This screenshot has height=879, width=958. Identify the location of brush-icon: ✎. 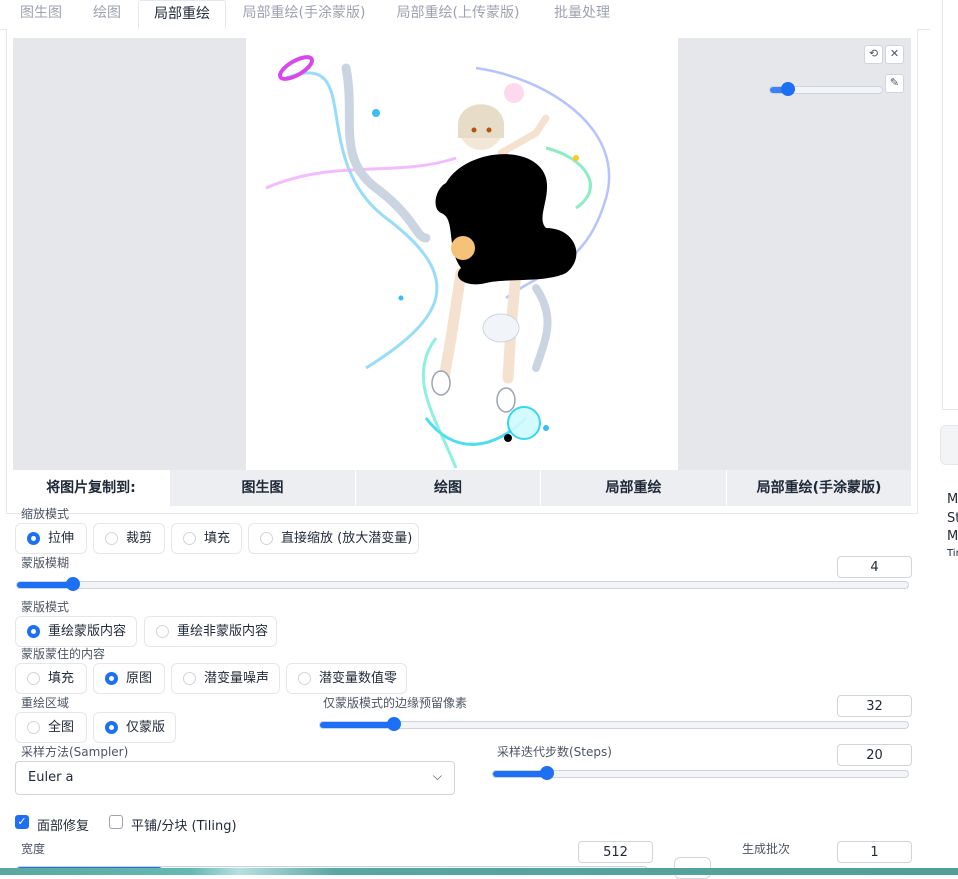
(894, 83).